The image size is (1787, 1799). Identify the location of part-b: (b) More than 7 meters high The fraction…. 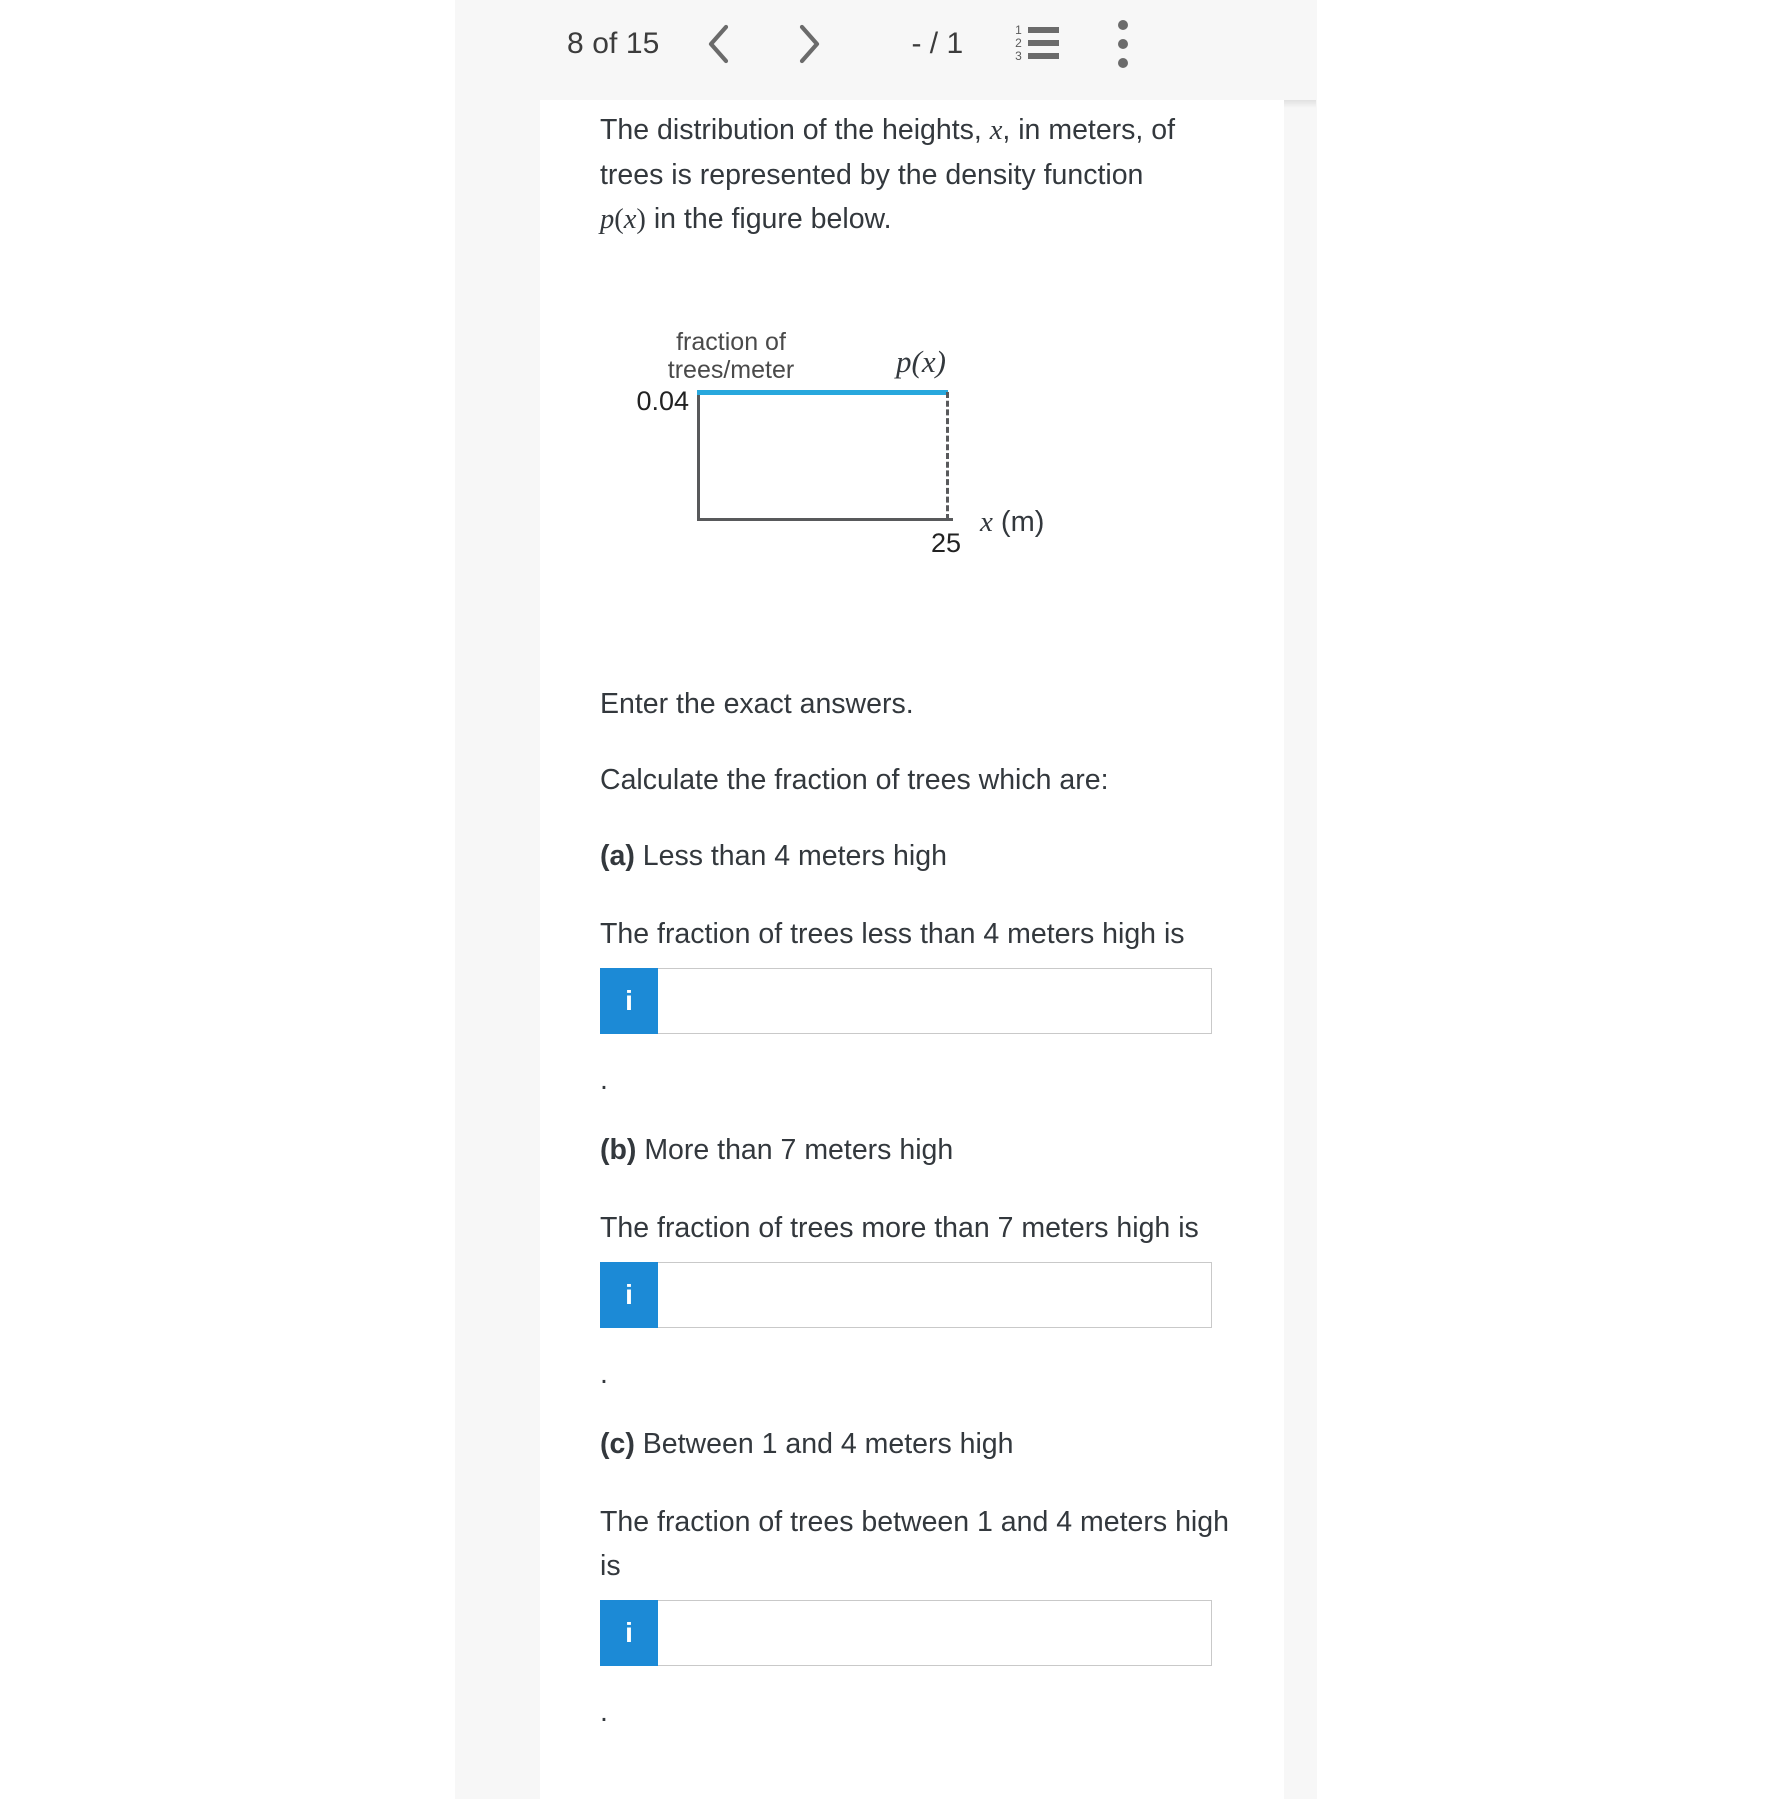
(920, 1261).